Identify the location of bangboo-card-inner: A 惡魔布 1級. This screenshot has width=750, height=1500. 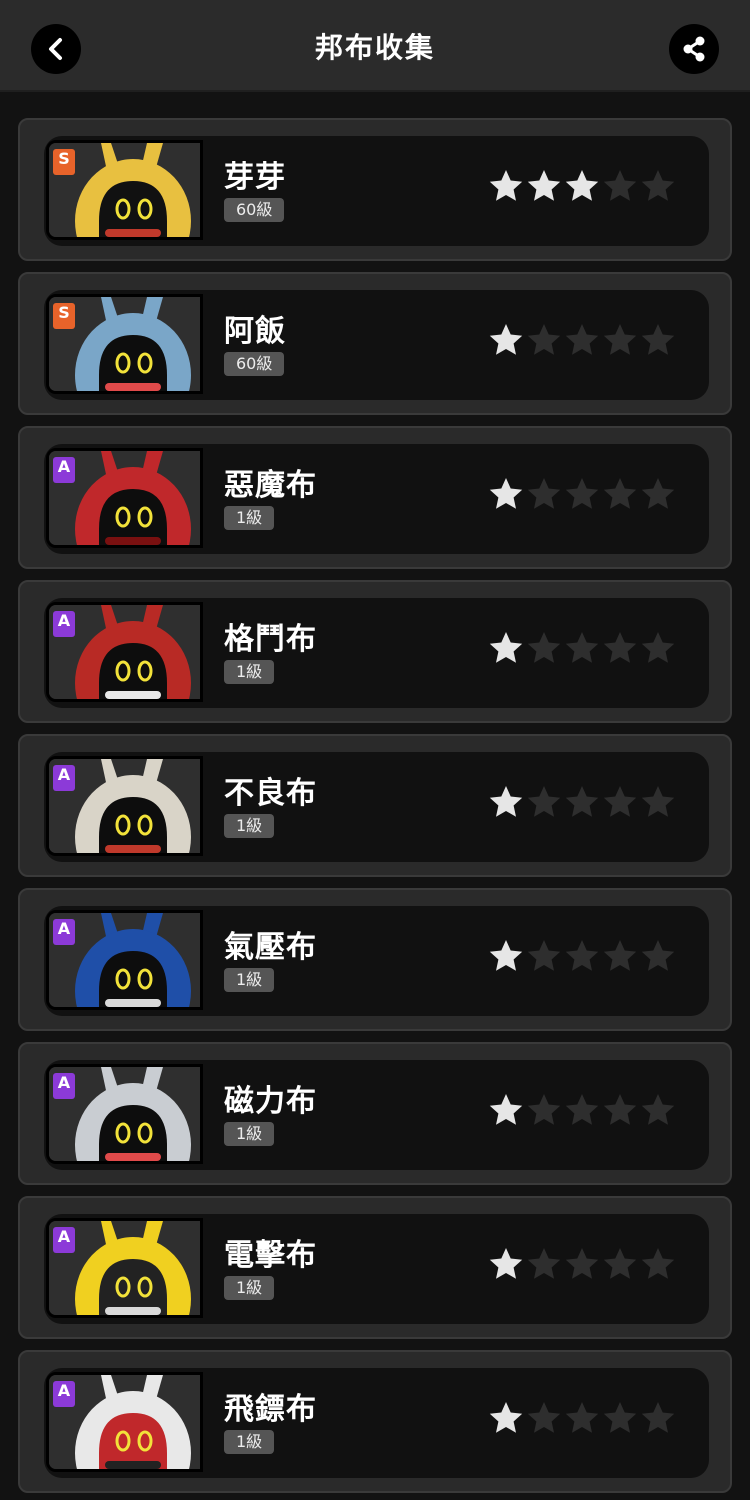
(376, 499).